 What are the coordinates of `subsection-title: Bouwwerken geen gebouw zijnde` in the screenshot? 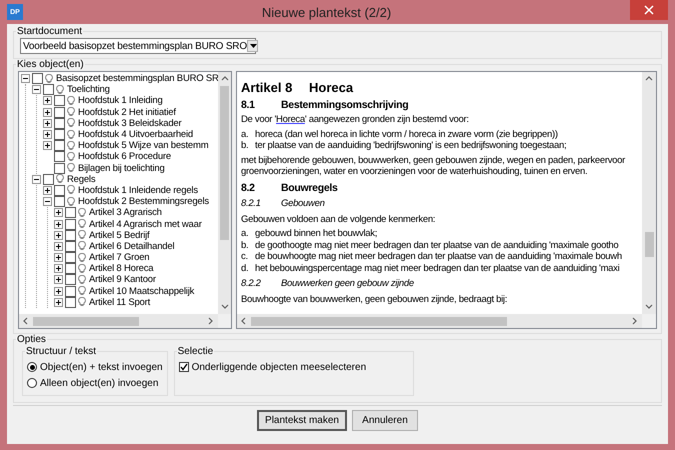 It's located at (347, 283).